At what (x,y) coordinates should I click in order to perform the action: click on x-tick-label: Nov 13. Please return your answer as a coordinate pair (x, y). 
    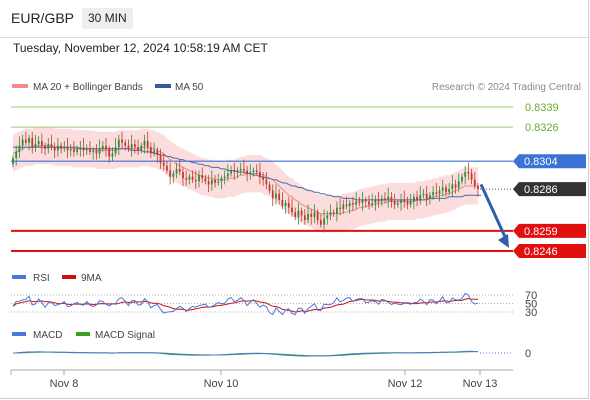
    Looking at the image, I should click on (480, 384).